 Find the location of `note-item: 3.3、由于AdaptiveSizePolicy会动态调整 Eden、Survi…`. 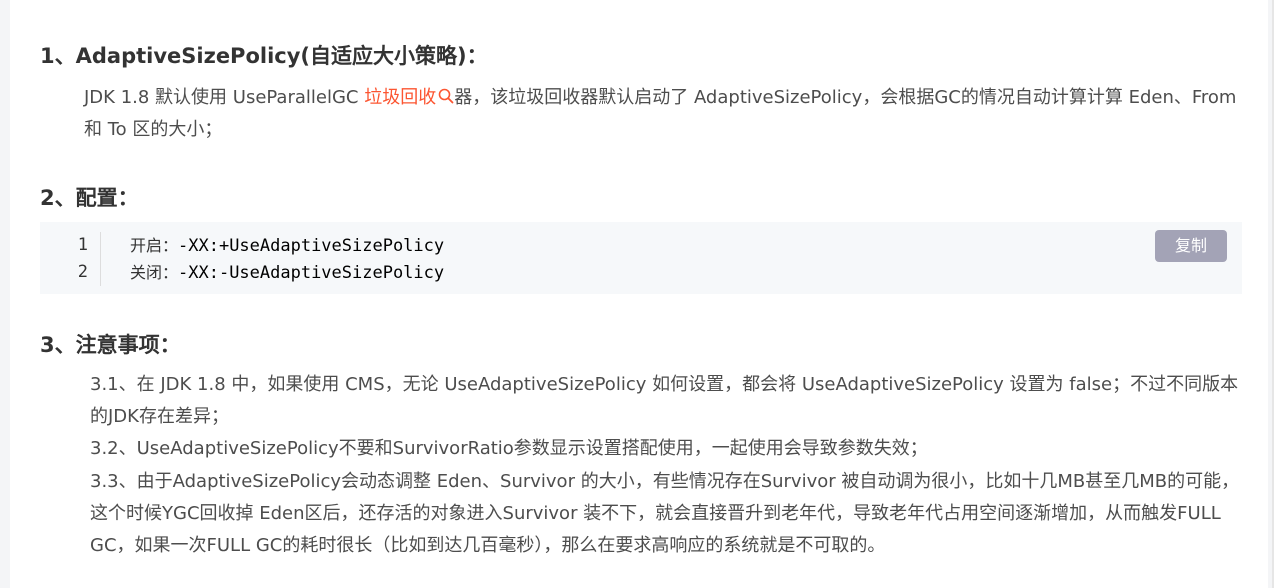

note-item: 3.3、由于AdaptiveSizePolicy会动态调整 Eden、Survi… is located at coordinates (665, 513).